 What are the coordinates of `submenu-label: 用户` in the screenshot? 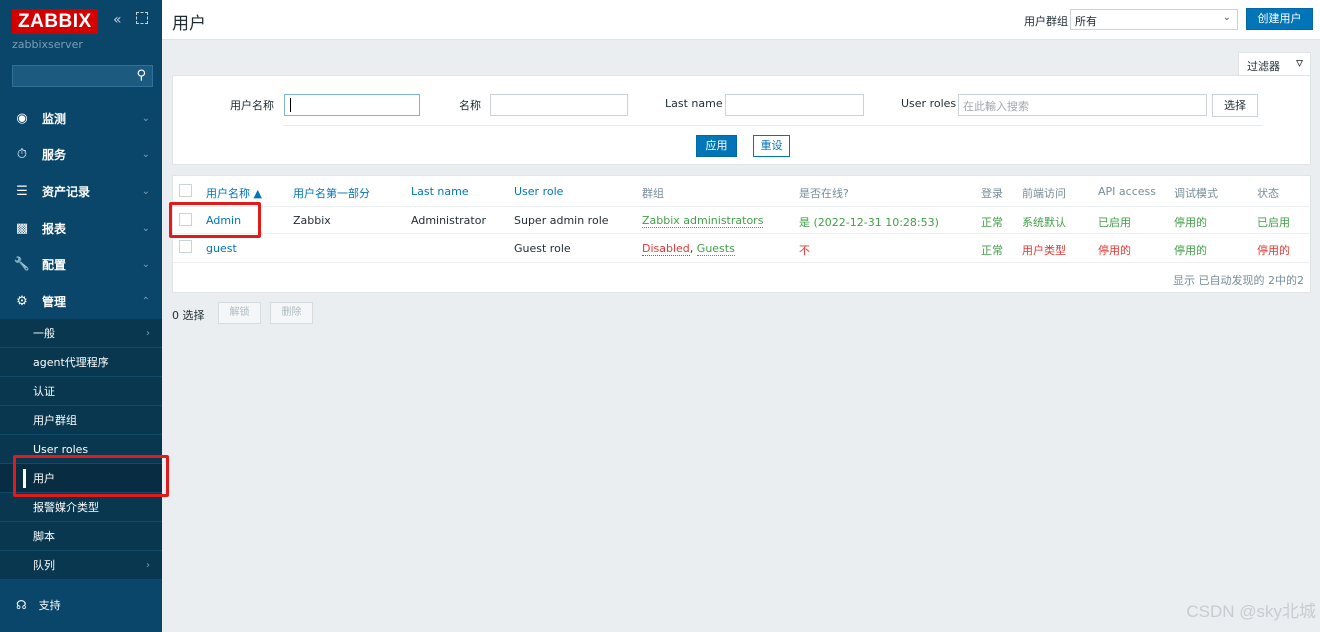 It's located at (44, 478).